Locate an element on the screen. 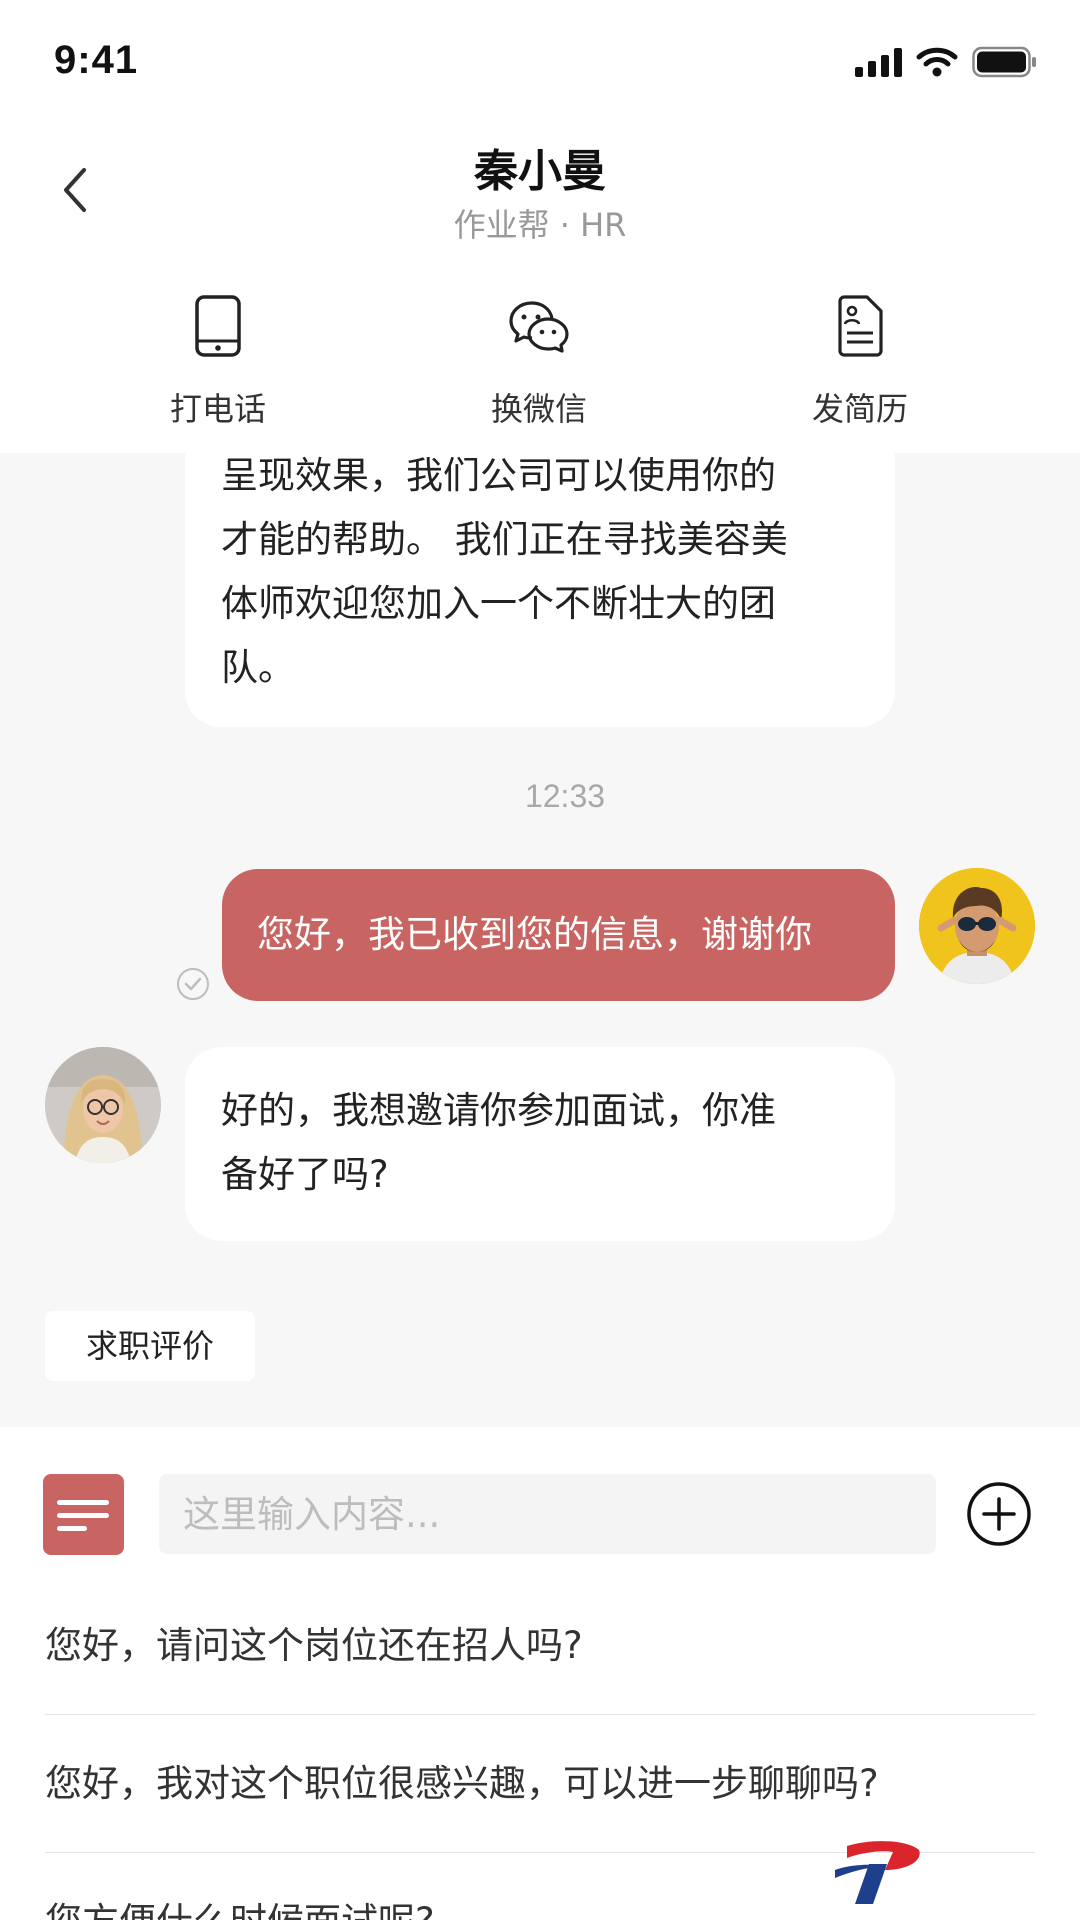  read-check-icon is located at coordinates (193, 986).